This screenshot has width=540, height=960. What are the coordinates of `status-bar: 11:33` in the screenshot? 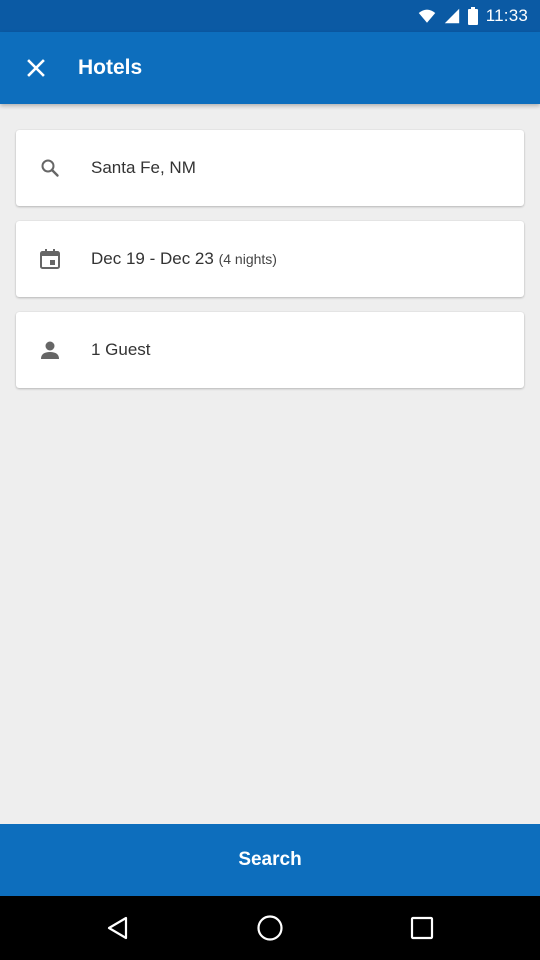 It's located at (270, 16).